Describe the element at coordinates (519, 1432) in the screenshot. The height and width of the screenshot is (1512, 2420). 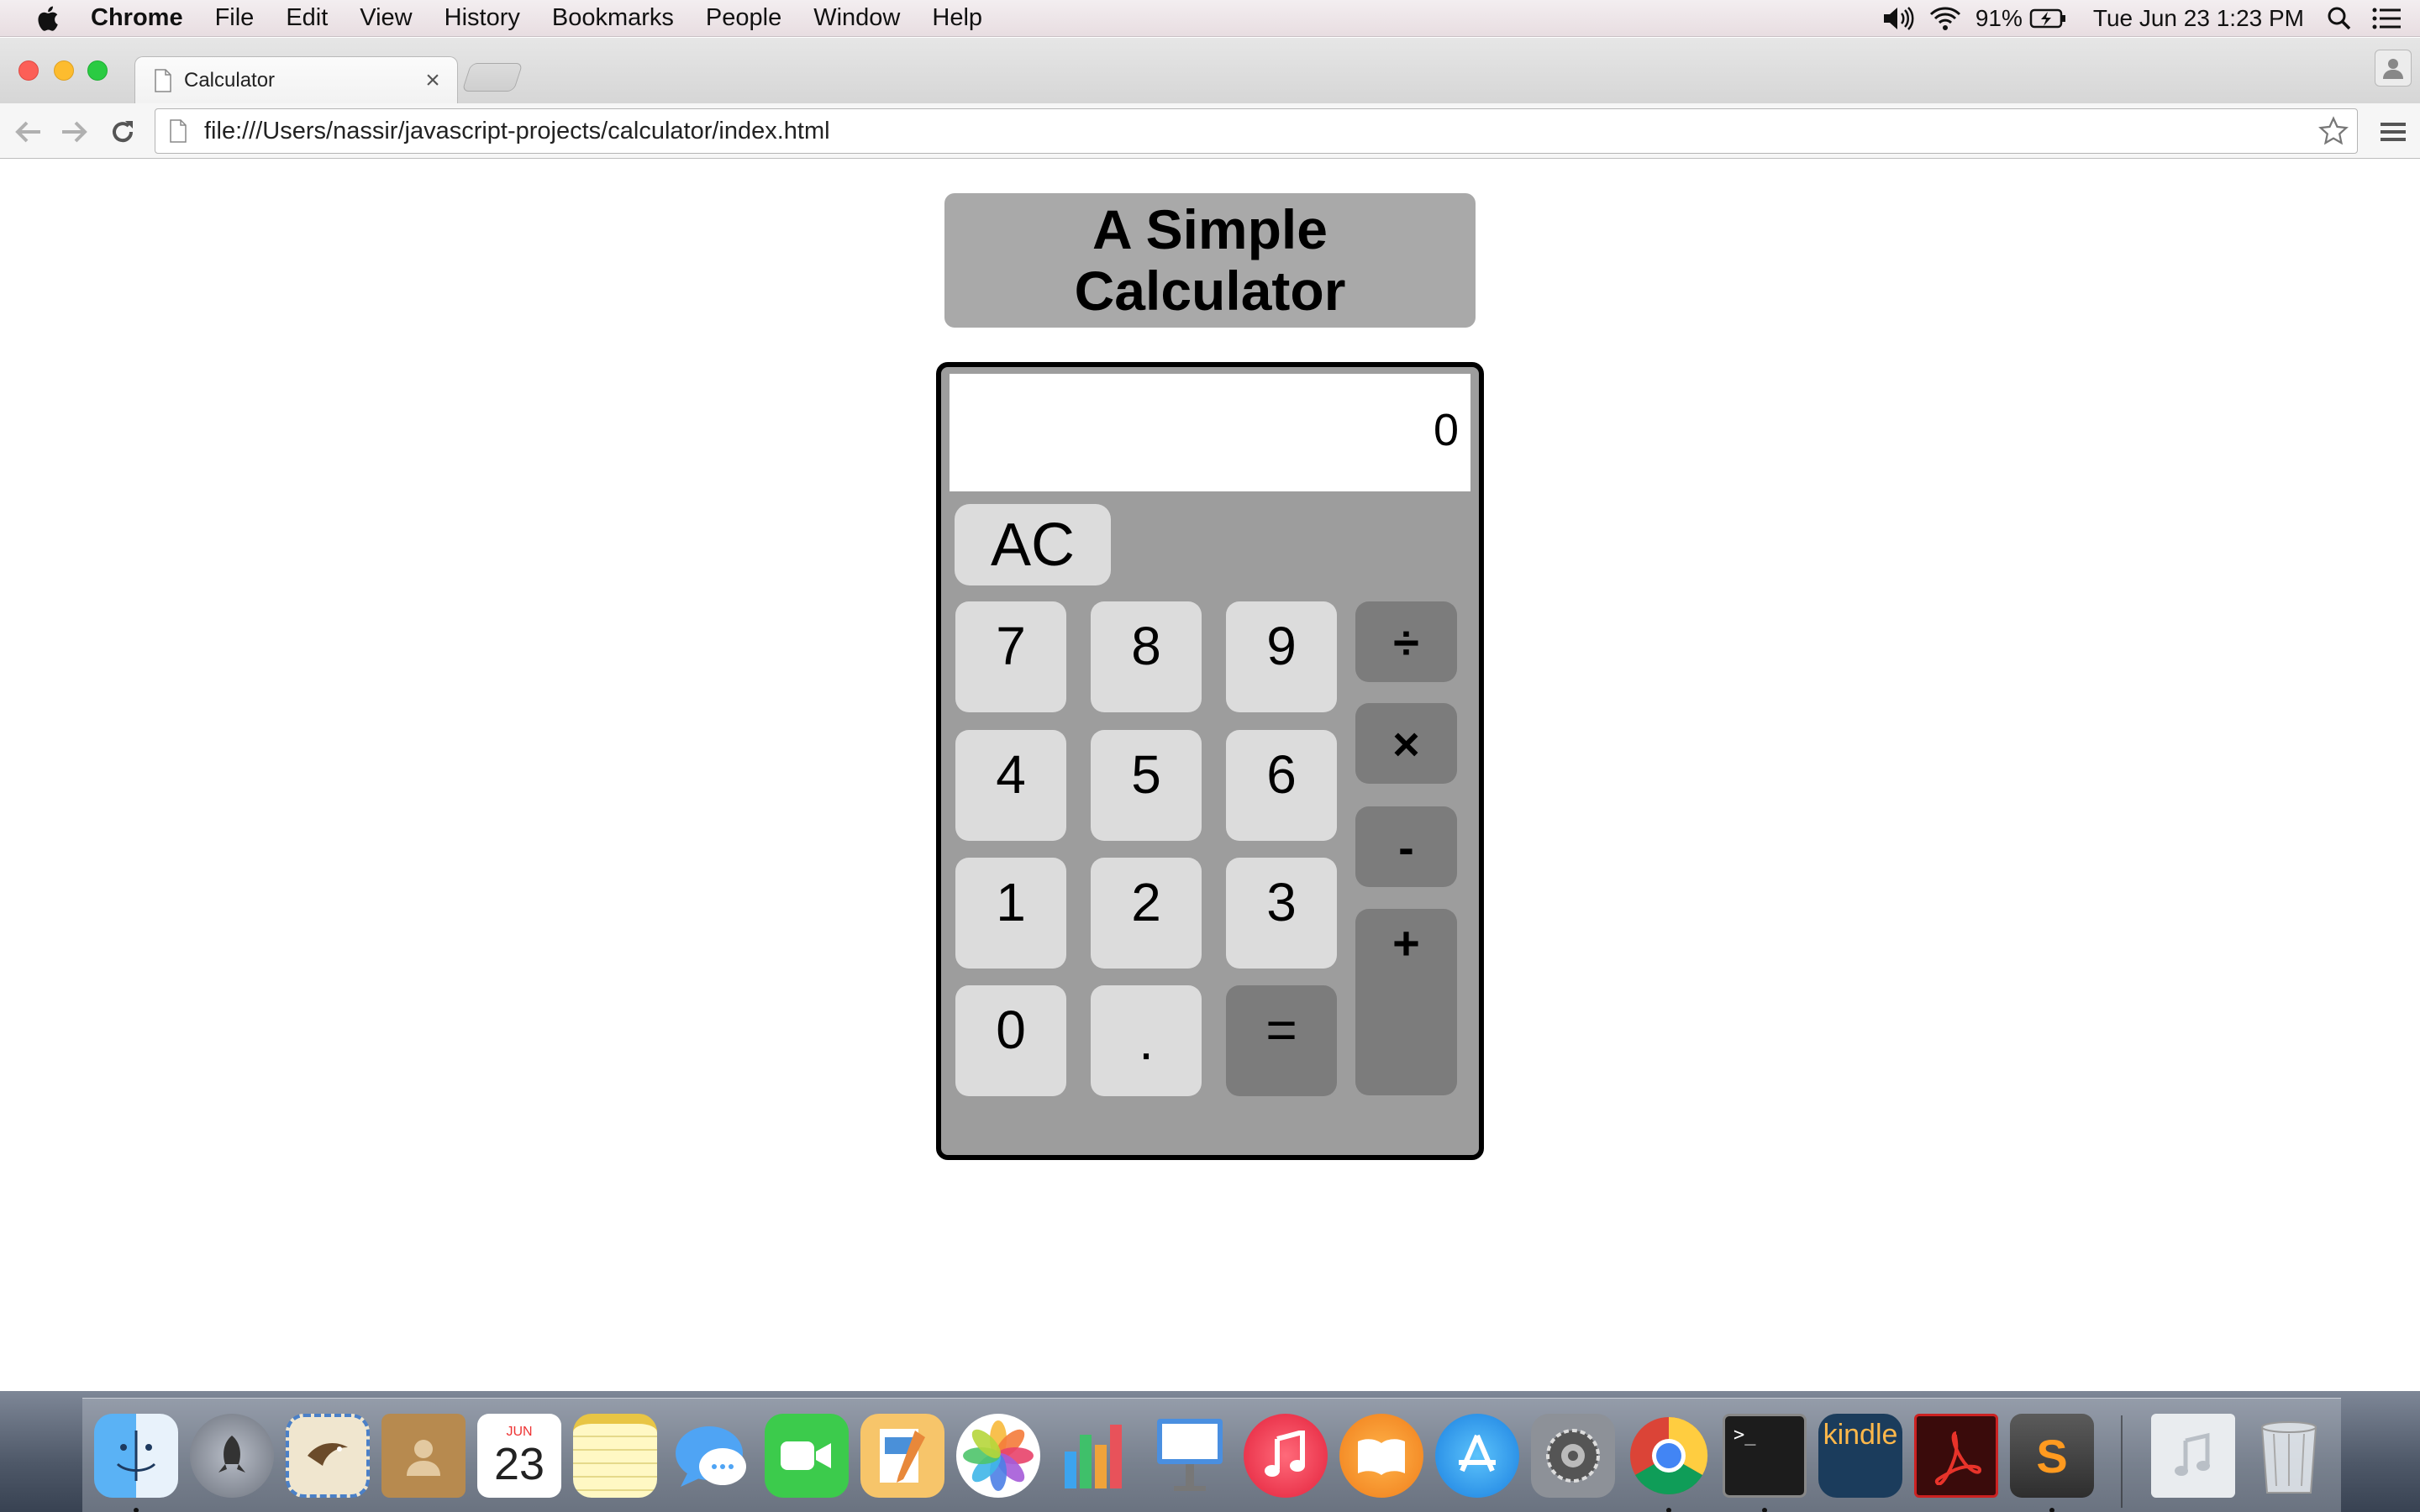
I see `calendar-month: JUN` at that location.